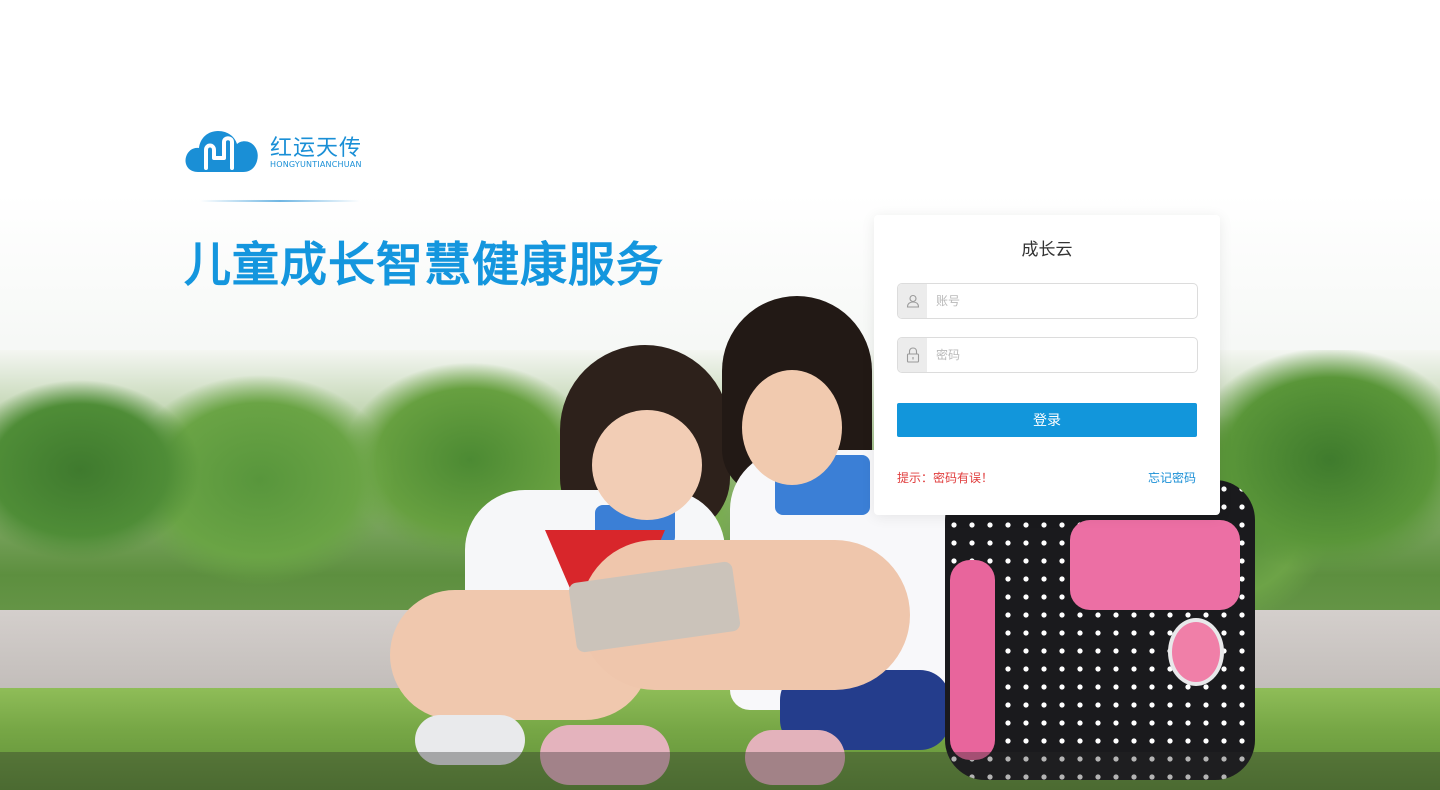 This screenshot has height=790, width=1440. Describe the element at coordinates (424, 265) in the screenshot. I see `page-headline: 儿童成长智慧健康服务` at that location.